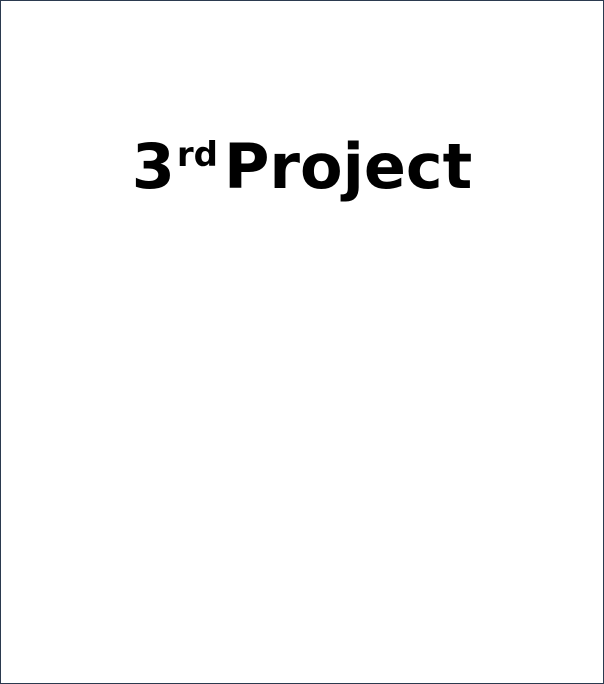 The height and width of the screenshot is (684, 604). What do you see at coordinates (153, 166) in the screenshot?
I see `title-number: 3` at bounding box center [153, 166].